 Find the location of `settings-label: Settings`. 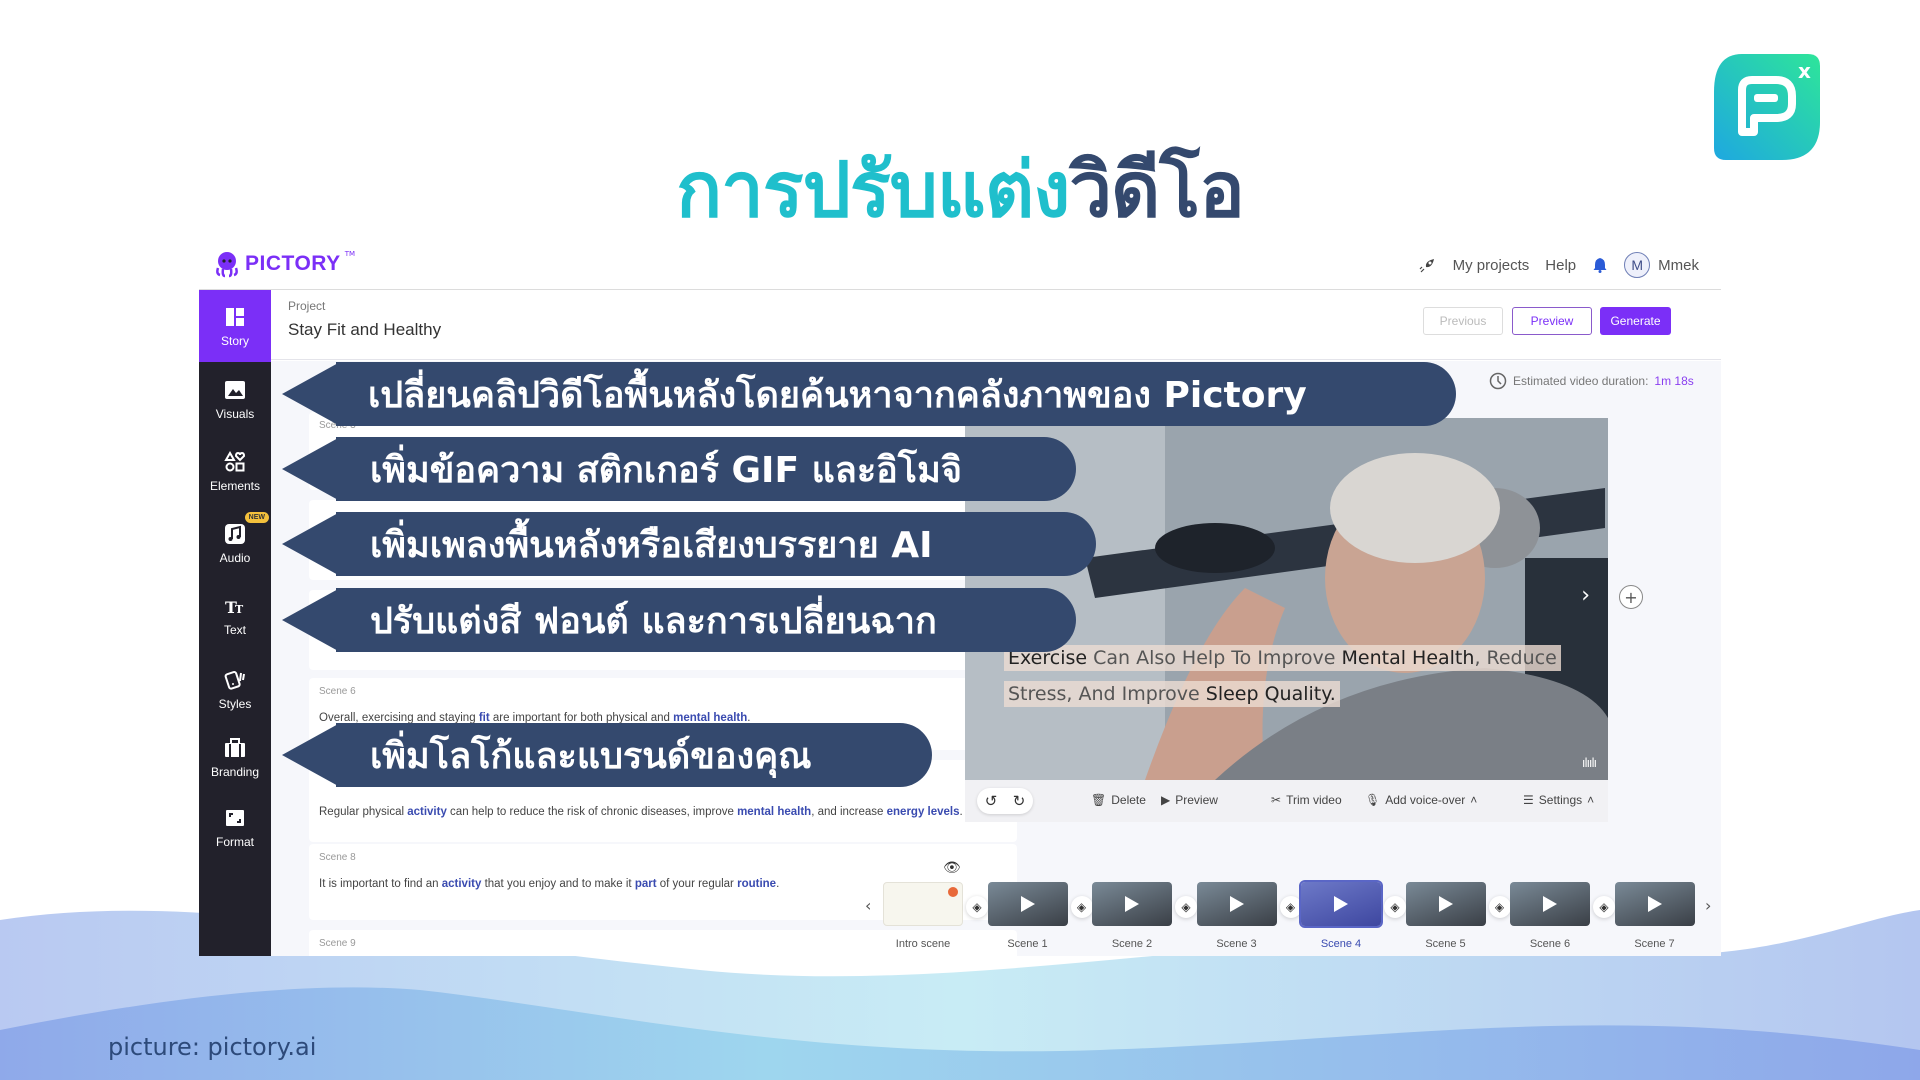

settings-label: Settings is located at coordinates (1560, 800).